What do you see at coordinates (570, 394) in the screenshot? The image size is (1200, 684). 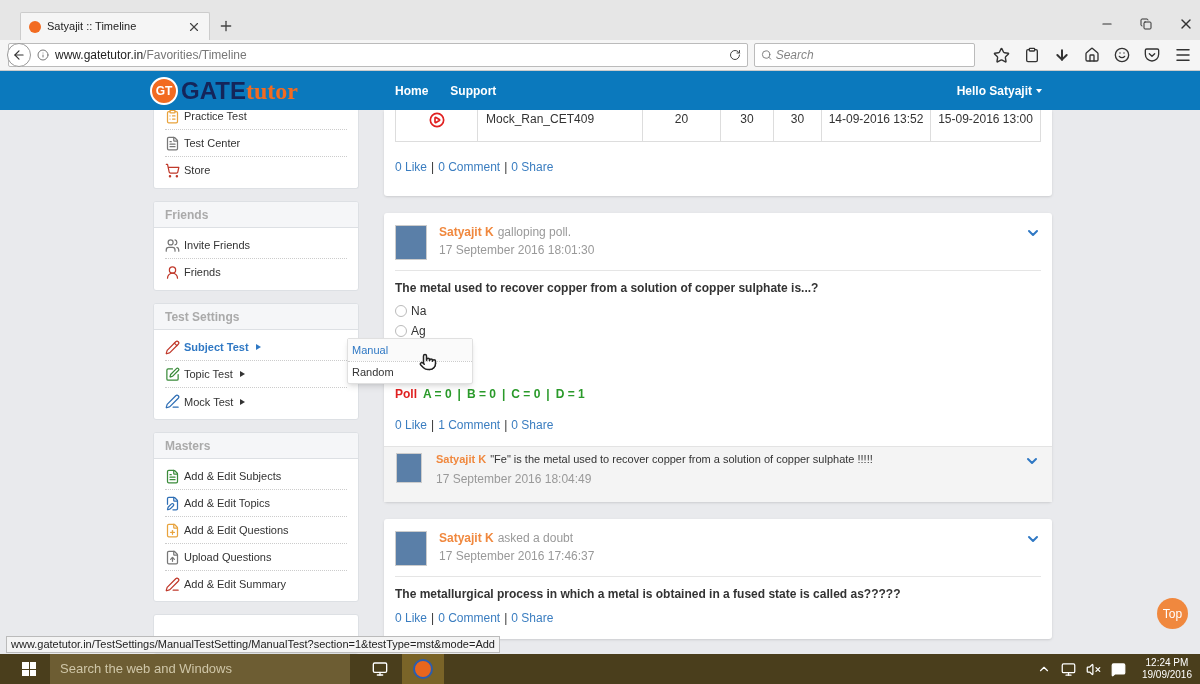 I see `poll-result: D = 1` at bounding box center [570, 394].